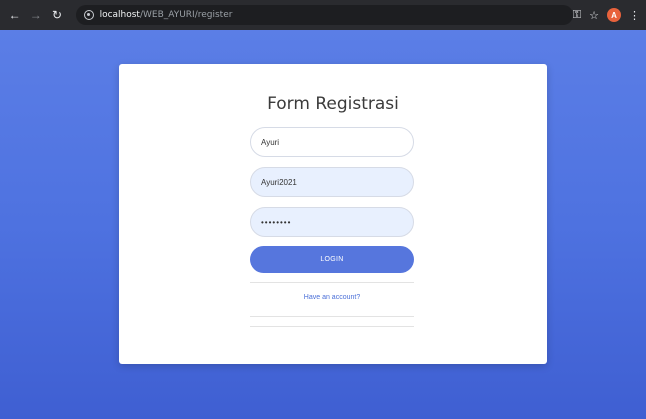 The height and width of the screenshot is (419, 646). What do you see at coordinates (332, 259) in the screenshot?
I see `login-button: LOGIN` at bounding box center [332, 259].